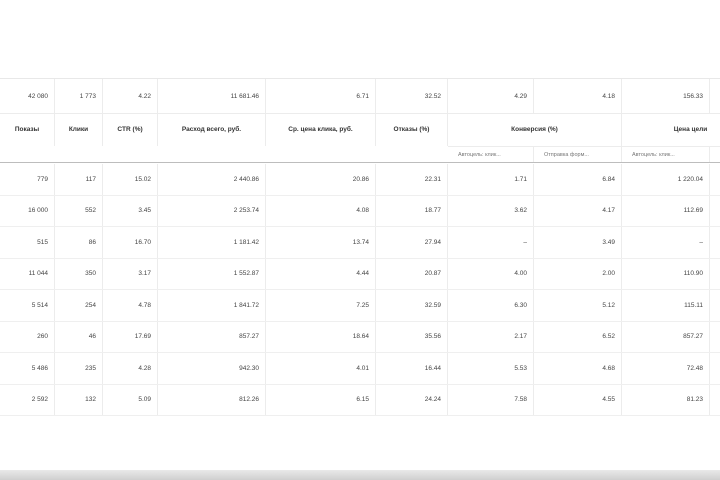 The image size is (720, 480). I want to click on cell-goal-price-1: 72.48, so click(666, 368).